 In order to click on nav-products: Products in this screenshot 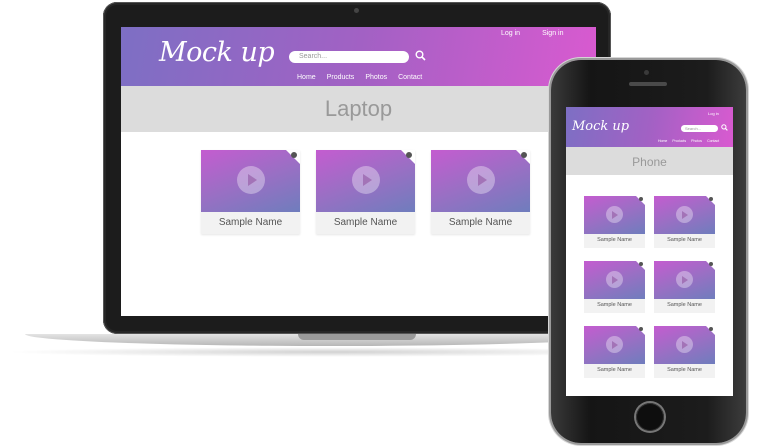, I will do `click(341, 77)`.